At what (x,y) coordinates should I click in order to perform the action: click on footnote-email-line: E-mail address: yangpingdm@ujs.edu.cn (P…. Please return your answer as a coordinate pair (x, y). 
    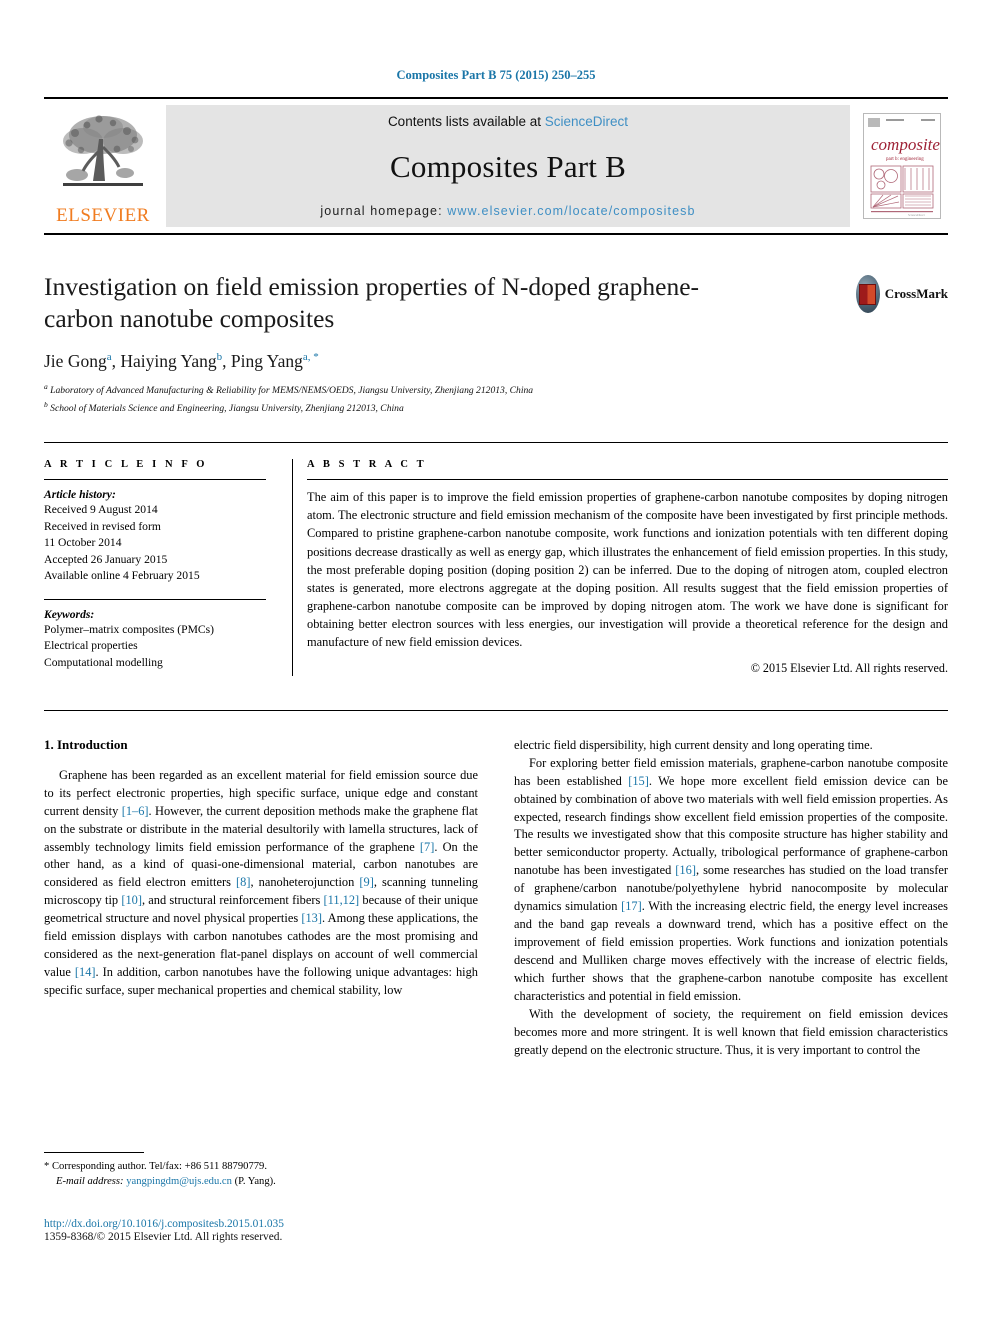
    Looking at the image, I should click on (254, 1181).